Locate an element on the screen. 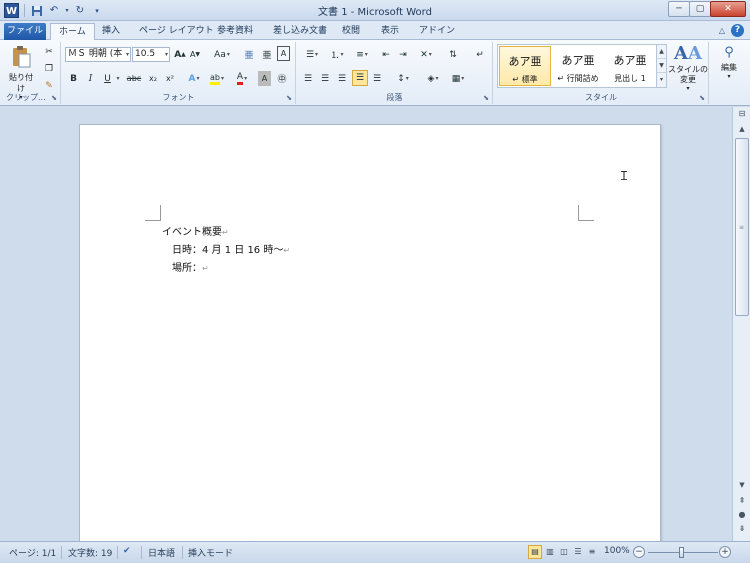  minimize-ribbon-icon: △ is located at coordinates (722, 30).